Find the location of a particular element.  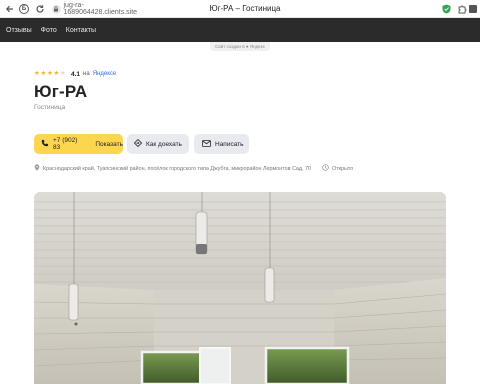

show-phone-button: +7 (902) 83 Показать is located at coordinates (78, 144).